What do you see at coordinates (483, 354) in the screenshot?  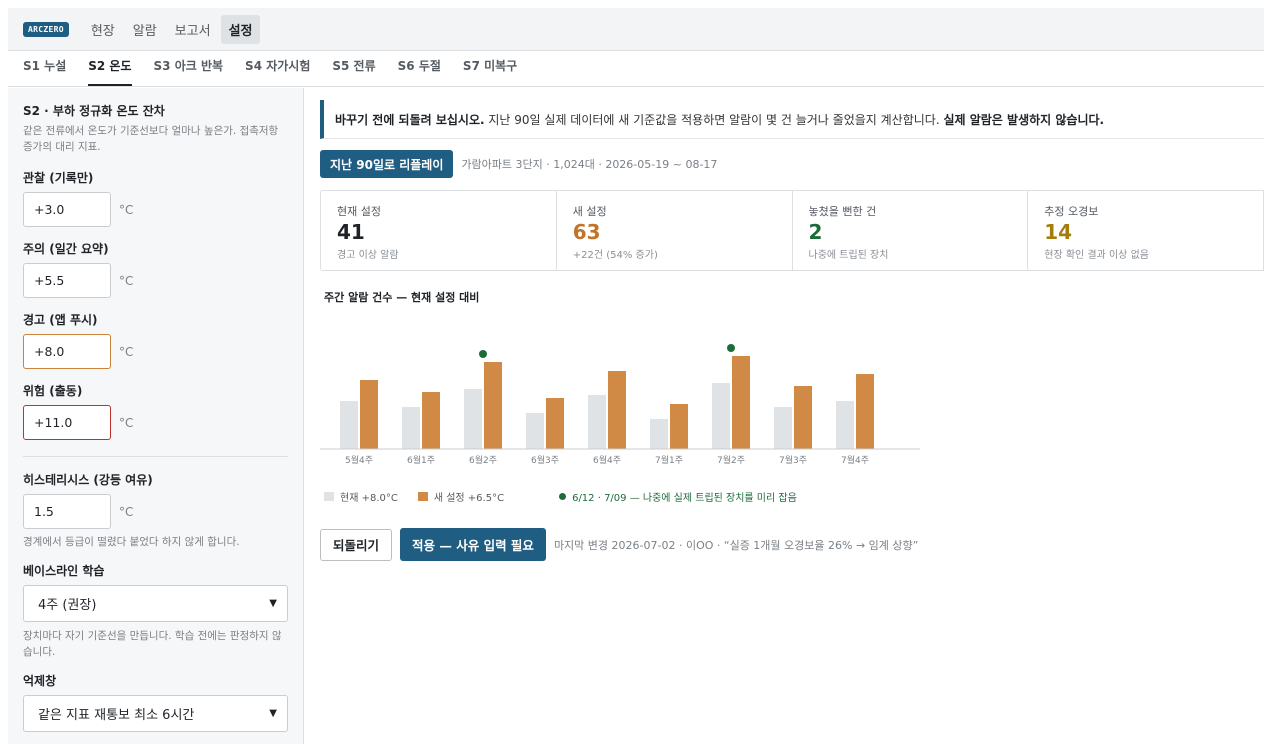 I see `trip-event-marker` at bounding box center [483, 354].